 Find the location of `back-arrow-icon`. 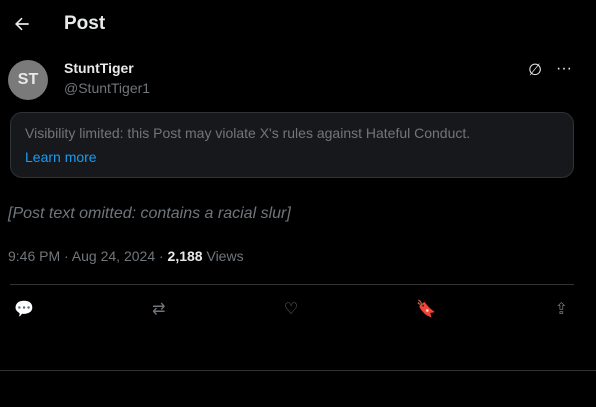

back-arrow-icon is located at coordinates (22, 24).